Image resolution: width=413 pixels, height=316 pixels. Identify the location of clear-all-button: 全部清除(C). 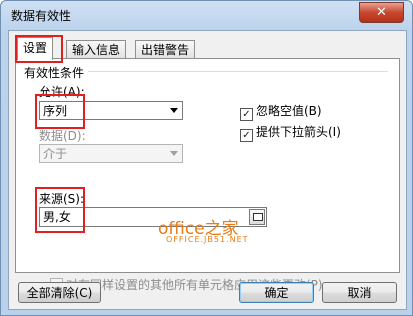
(59, 292).